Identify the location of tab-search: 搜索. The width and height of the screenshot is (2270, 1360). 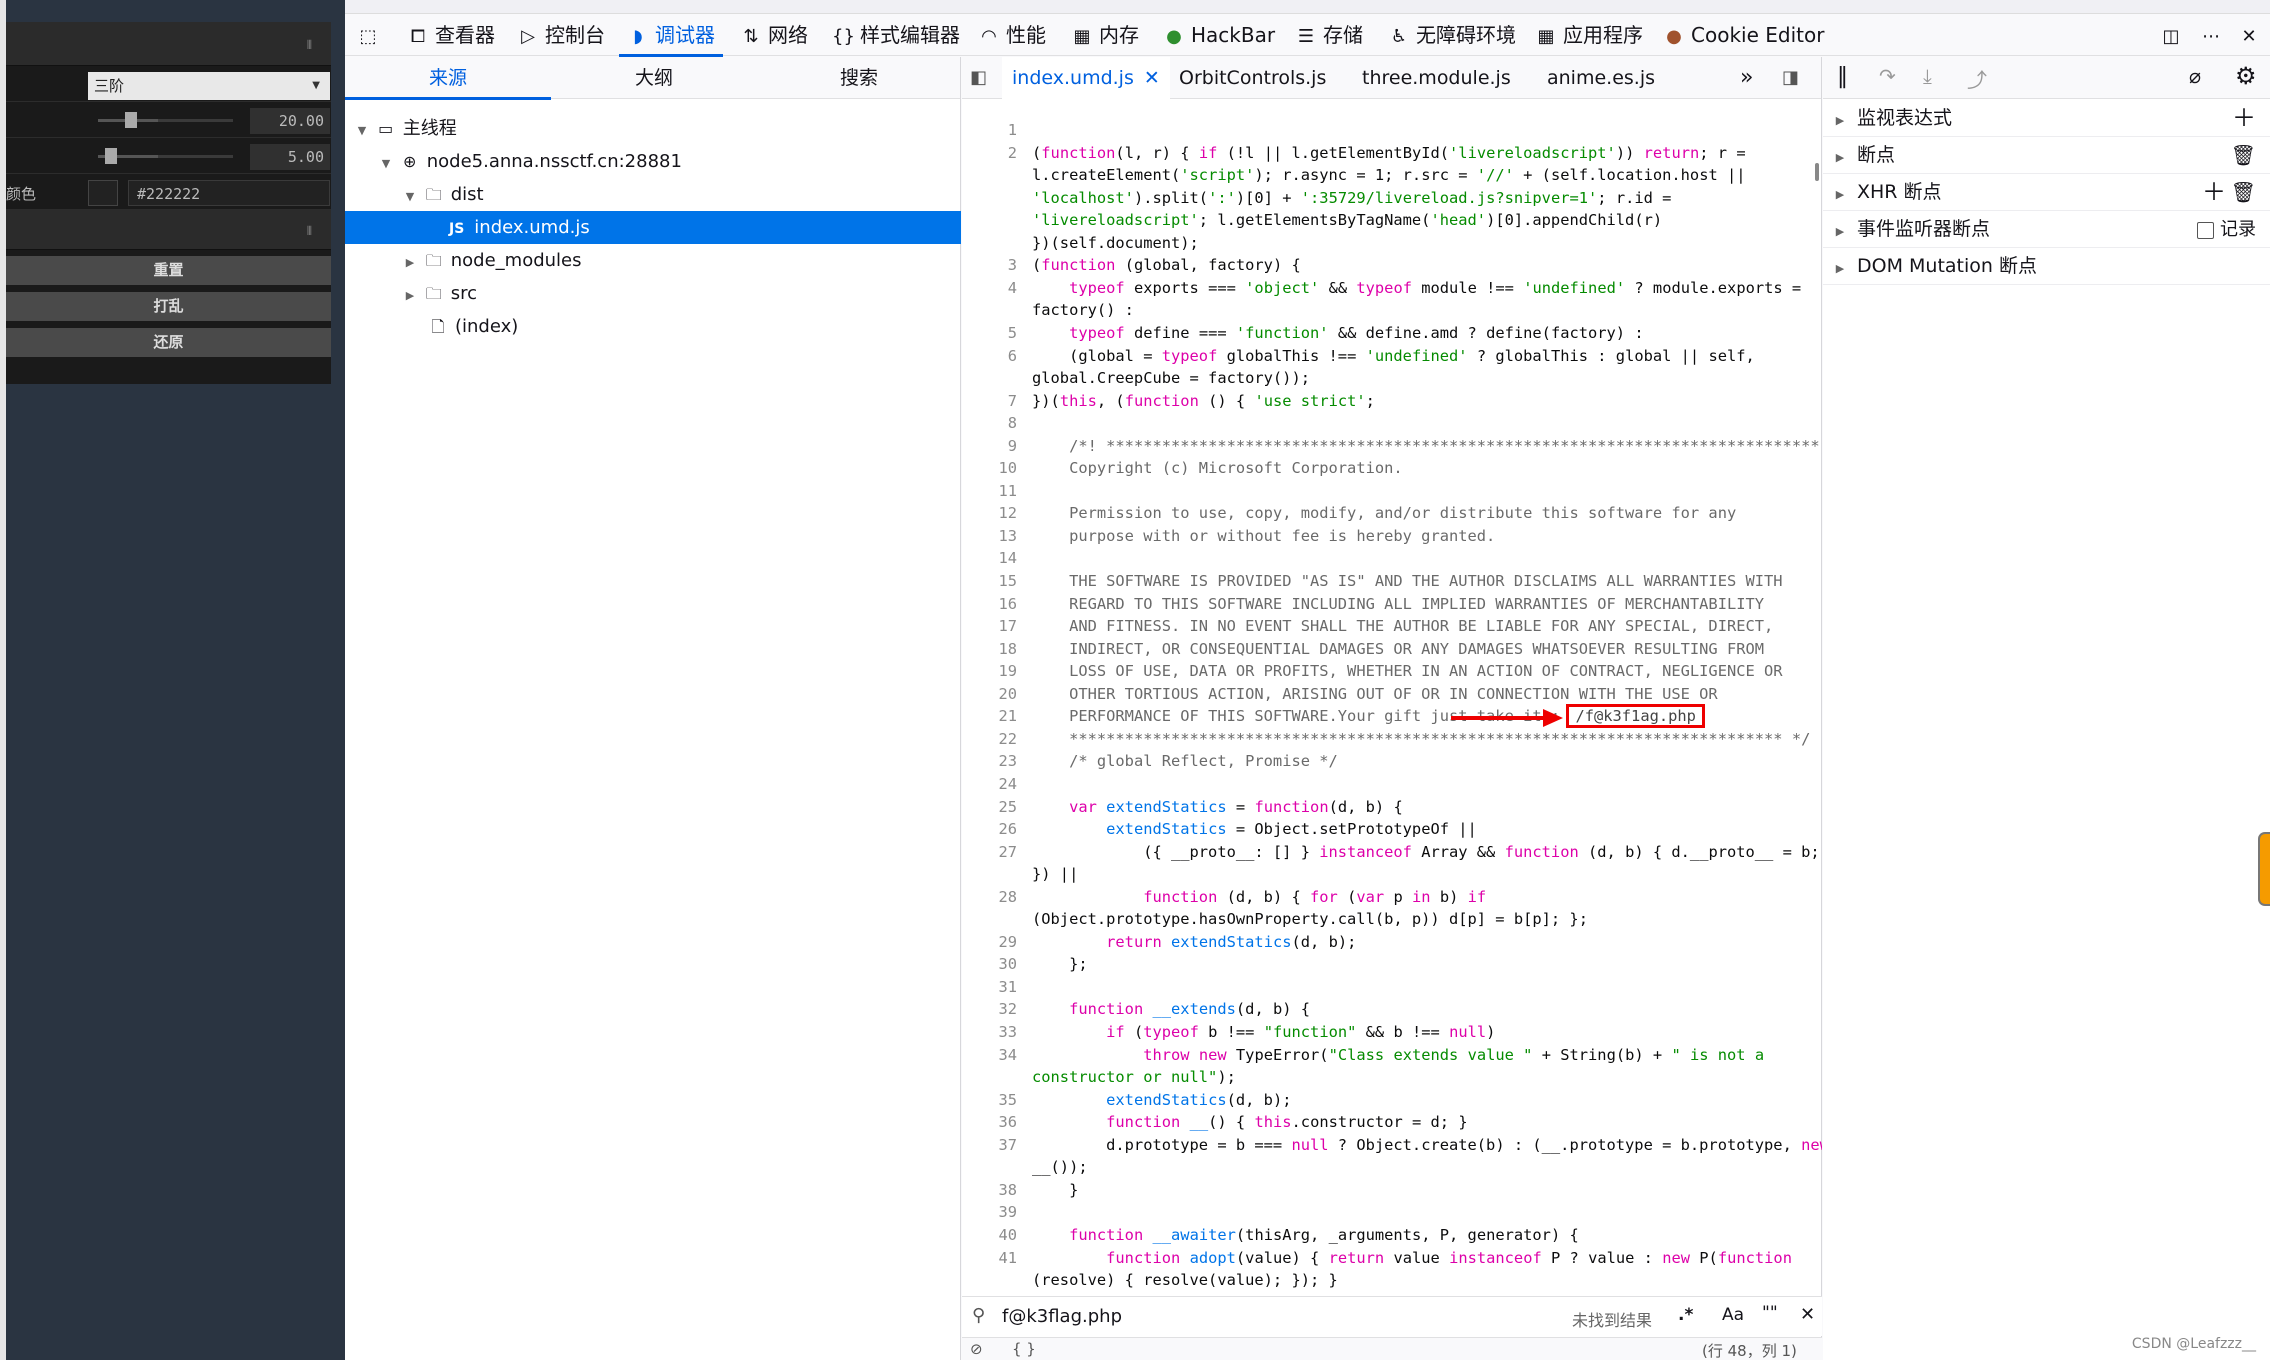
(859, 78).